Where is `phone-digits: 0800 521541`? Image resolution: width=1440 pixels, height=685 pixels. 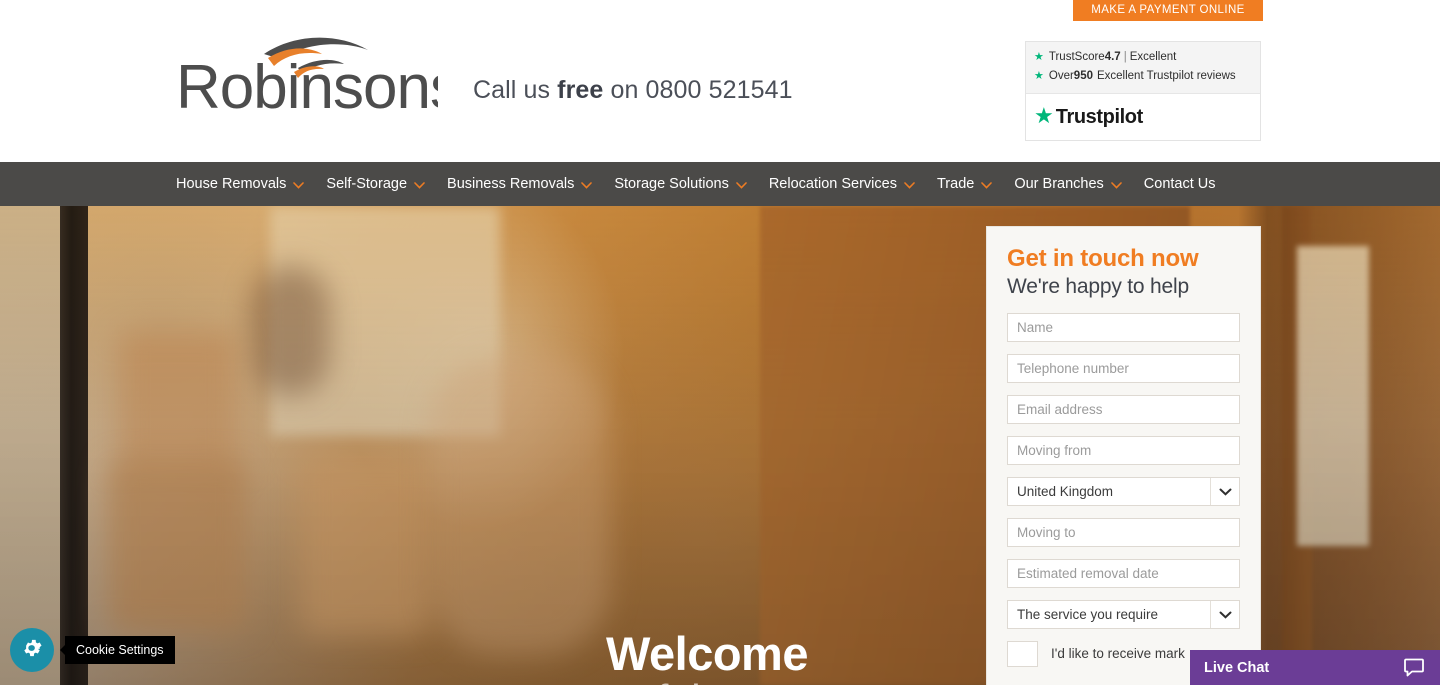 phone-digits: 0800 521541 is located at coordinates (719, 90).